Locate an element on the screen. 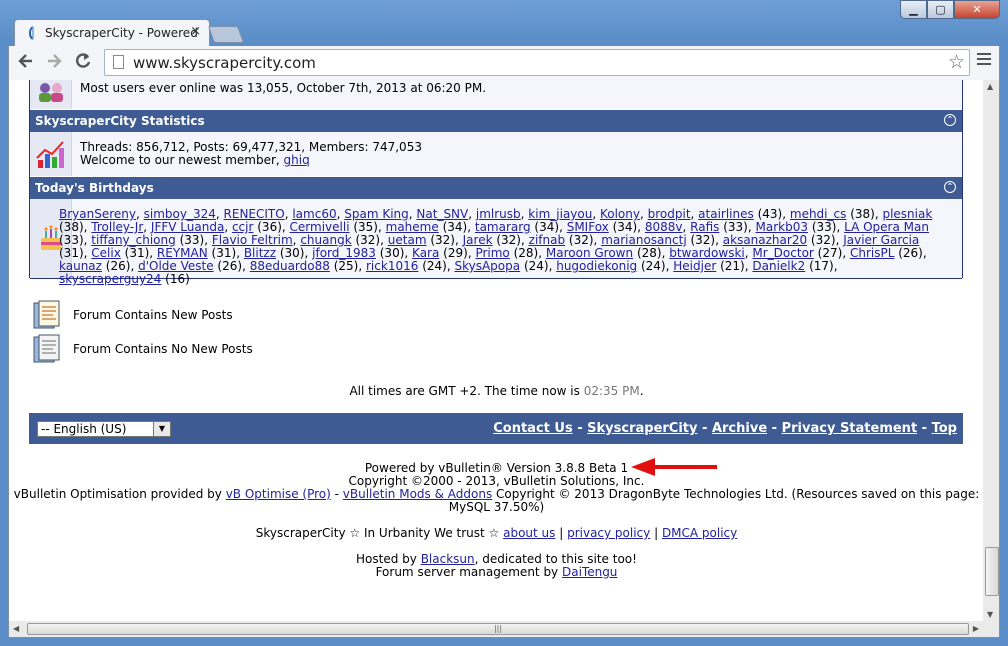 Image resolution: width=1008 pixels, height=646 pixels. scroll-down-icon: ▼ is located at coordinates (990, 614).